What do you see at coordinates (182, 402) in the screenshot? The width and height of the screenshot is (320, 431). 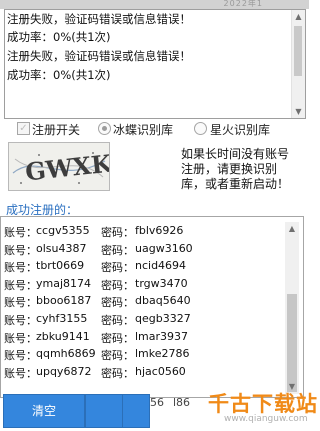 I see `partial-text: l86` at bounding box center [182, 402].